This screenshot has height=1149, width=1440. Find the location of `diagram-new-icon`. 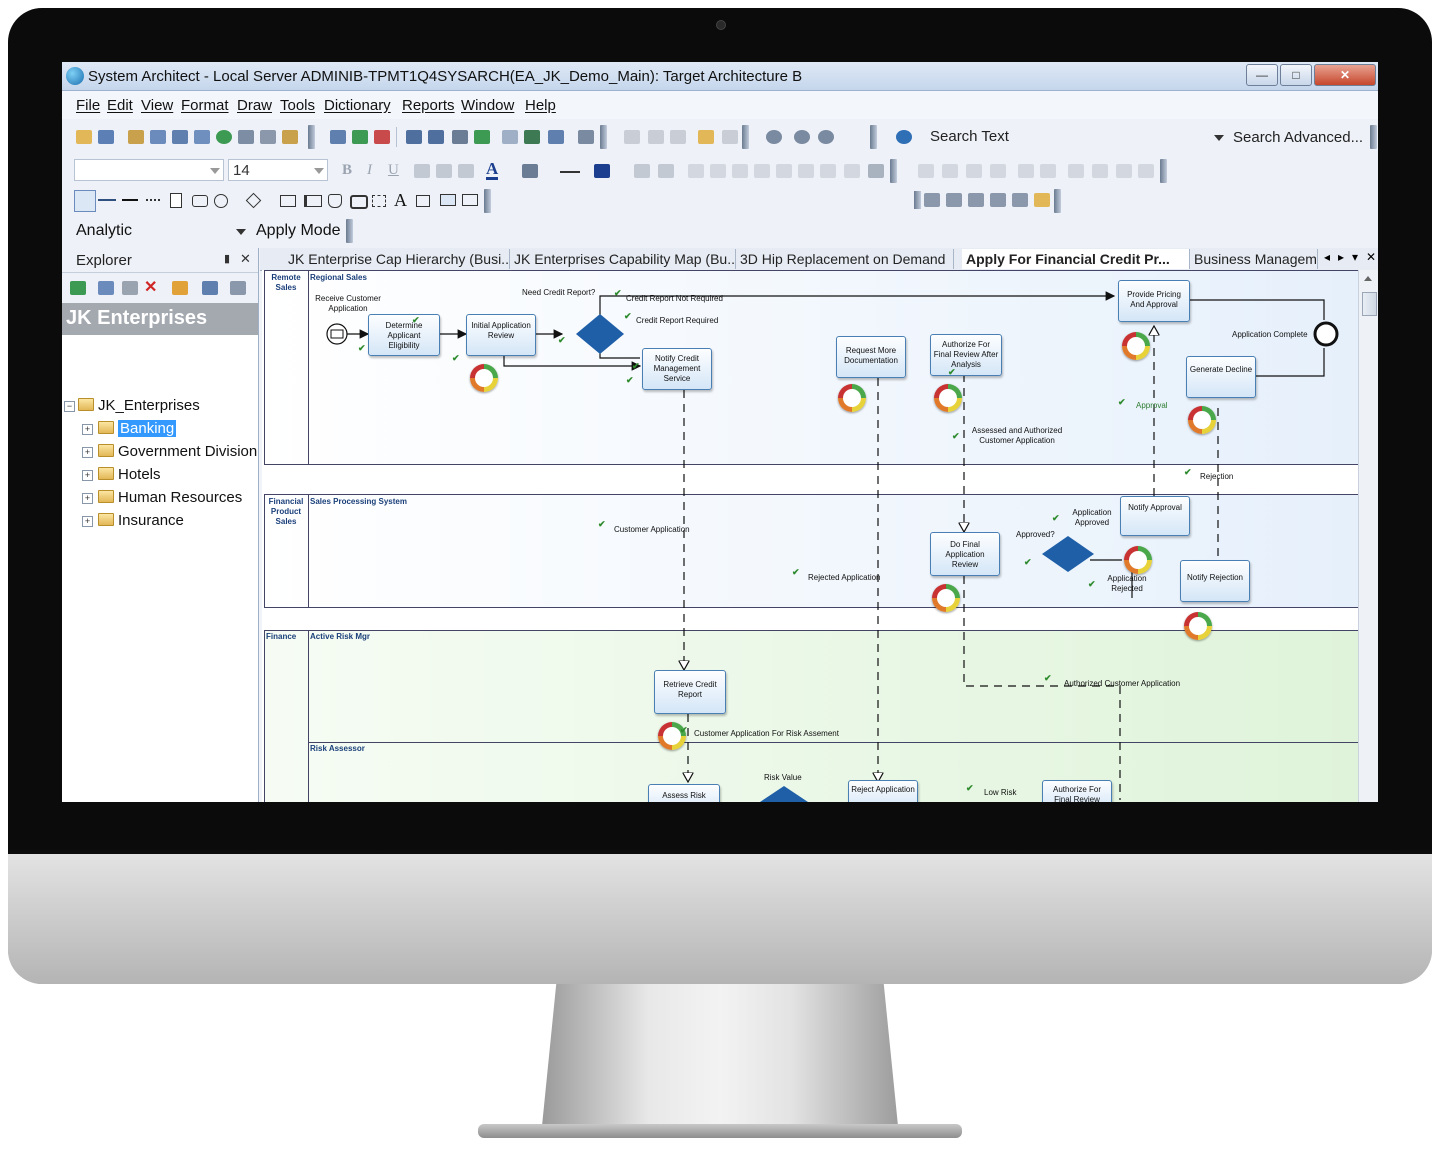

diagram-new-icon is located at coordinates (338, 137).